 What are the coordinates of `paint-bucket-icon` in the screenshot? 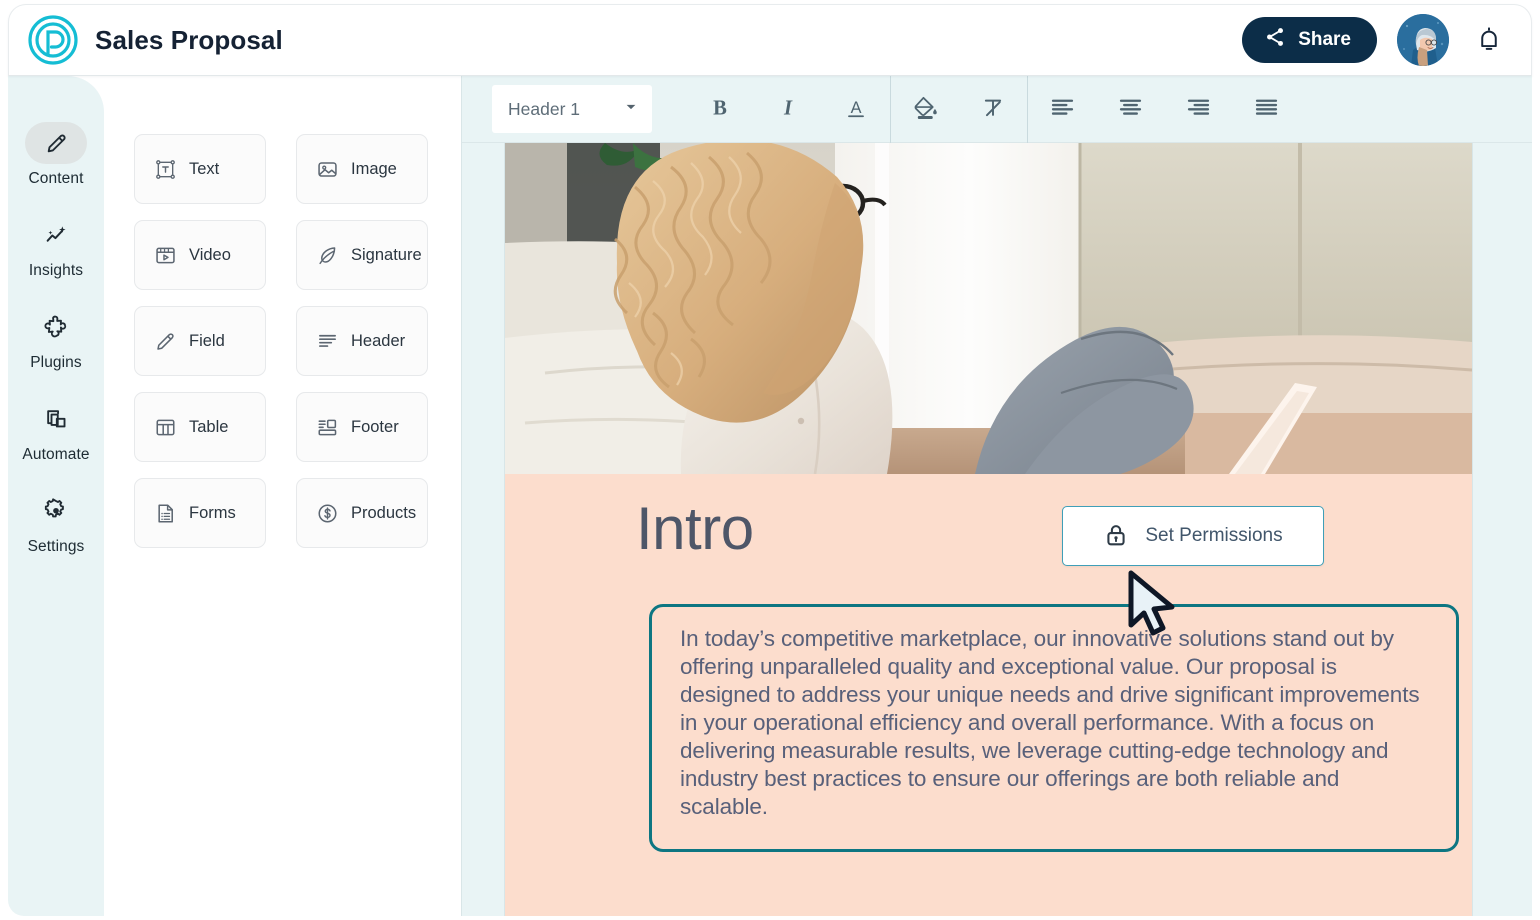 It's located at (925, 109).